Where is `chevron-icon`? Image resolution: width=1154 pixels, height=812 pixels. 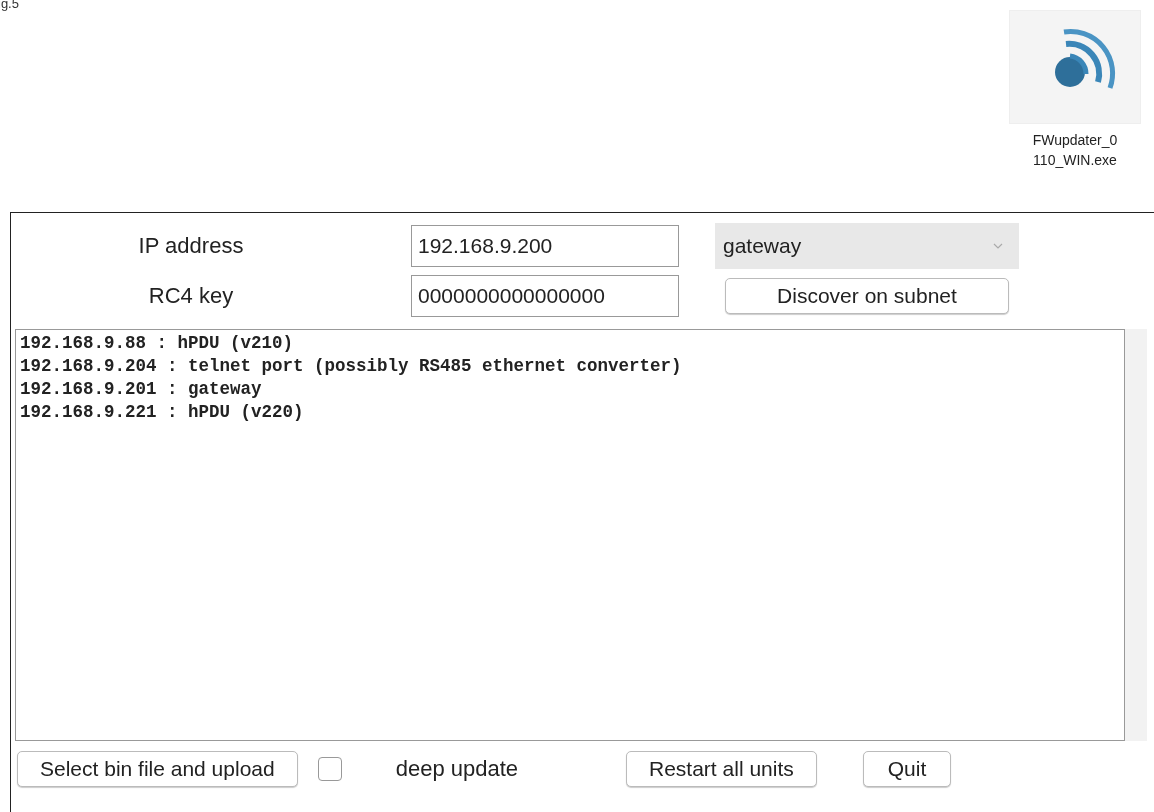 chevron-icon is located at coordinates (998, 246).